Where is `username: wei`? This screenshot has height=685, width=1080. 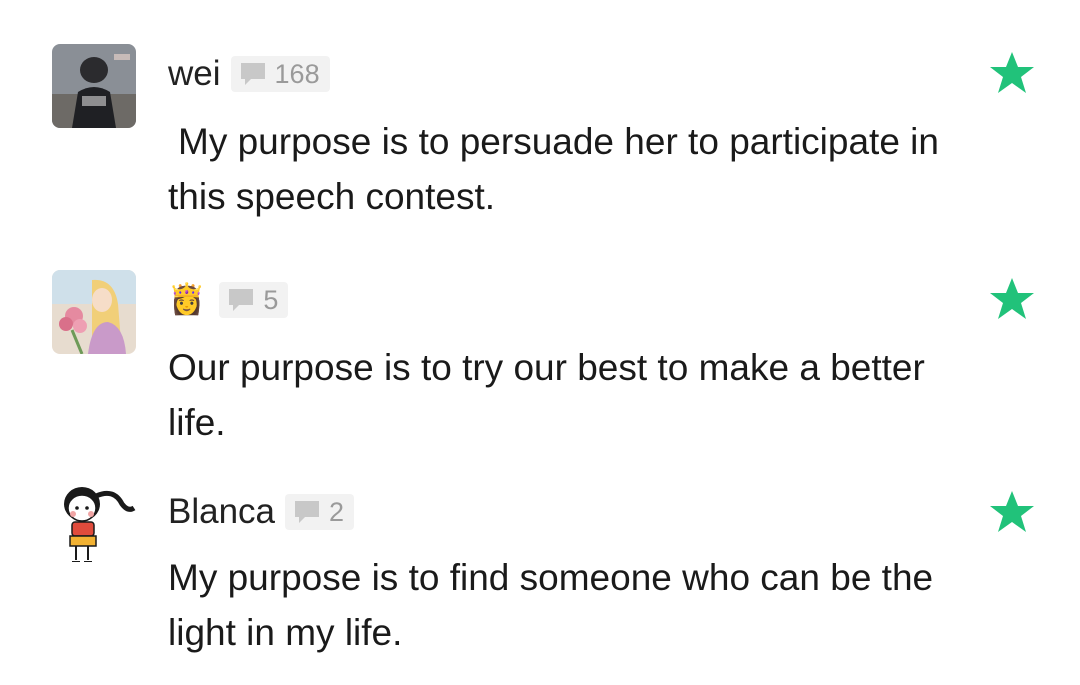 username: wei is located at coordinates (194, 74).